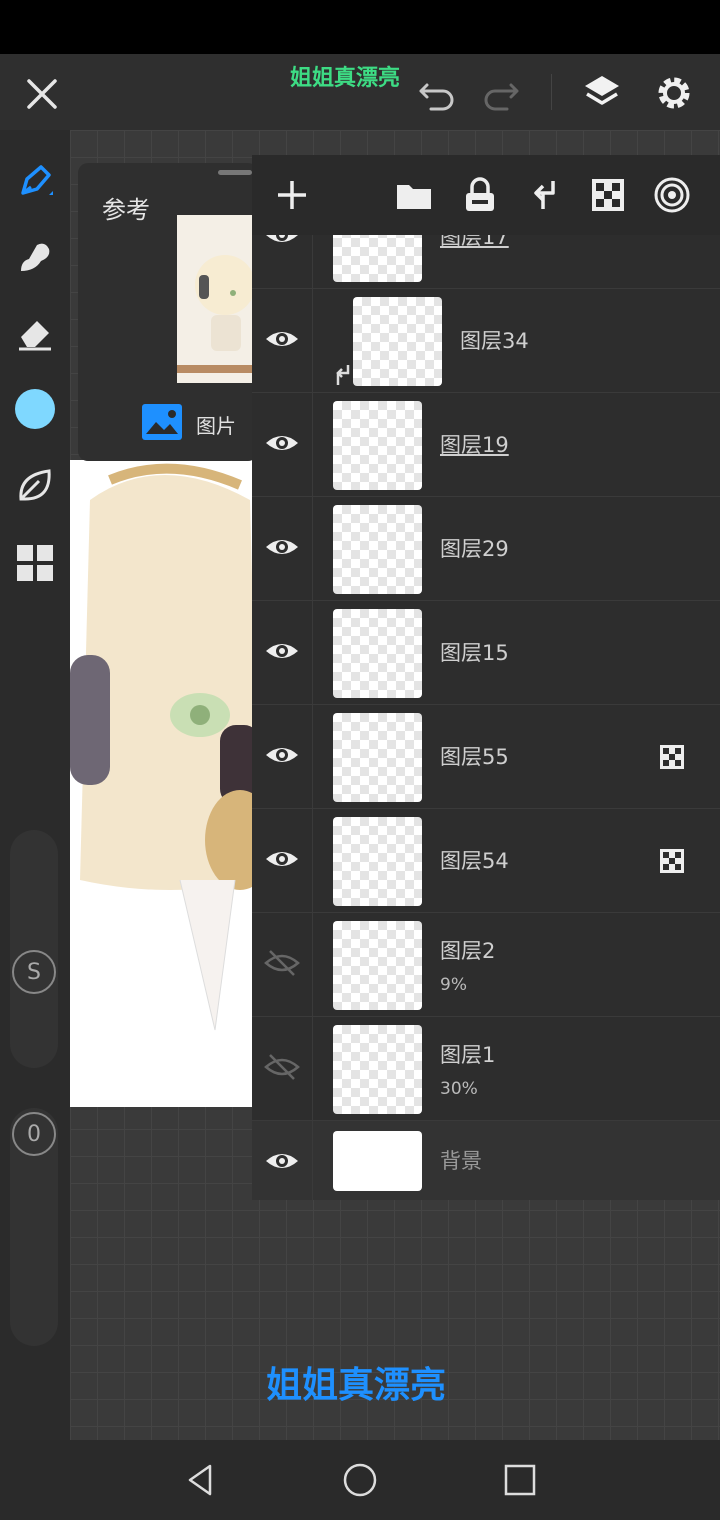  I want to click on back-icon, so click(200, 1480).